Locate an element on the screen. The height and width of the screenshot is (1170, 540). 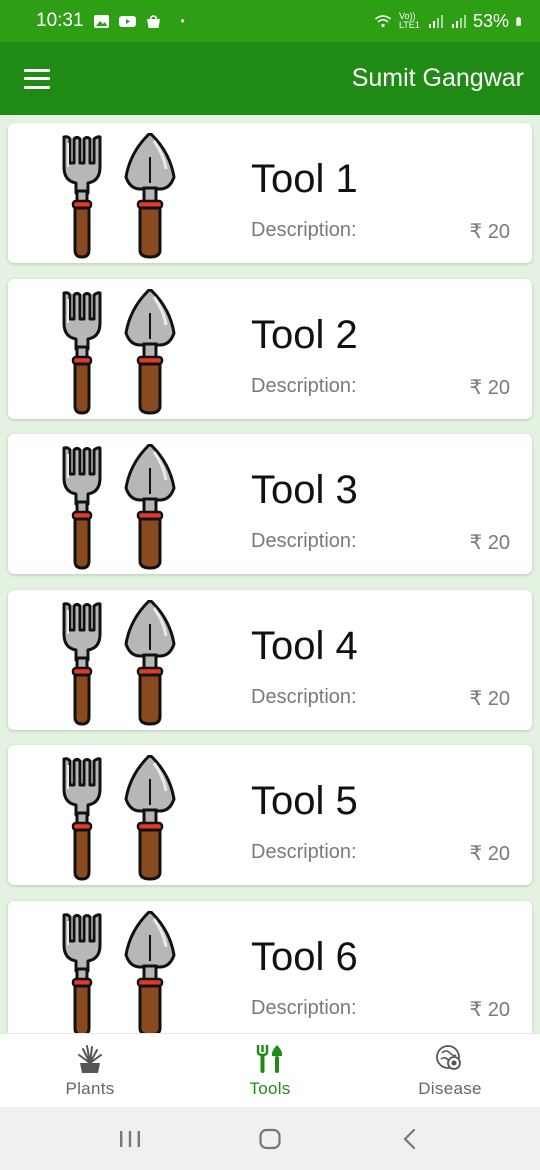
tool-card: Tool 4 Description: ₹ 20 is located at coordinates (270, 659).